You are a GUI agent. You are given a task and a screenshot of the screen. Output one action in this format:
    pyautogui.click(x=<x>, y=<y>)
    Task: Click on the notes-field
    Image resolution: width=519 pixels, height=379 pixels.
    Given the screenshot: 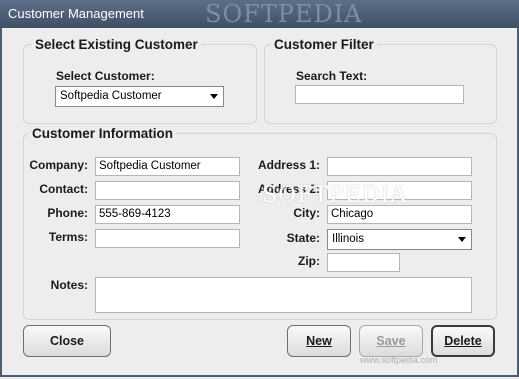 What is the action you would take?
    pyautogui.click(x=283, y=295)
    